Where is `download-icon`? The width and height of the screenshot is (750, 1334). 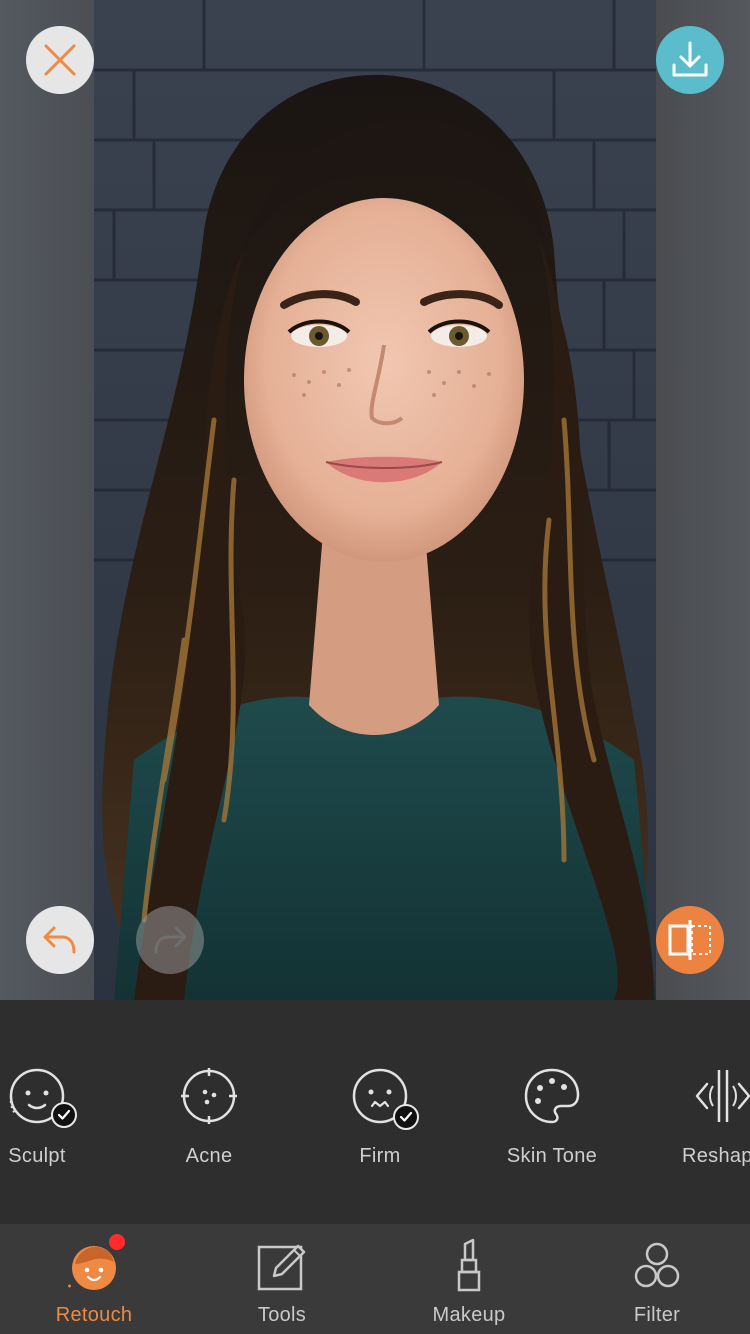 download-icon is located at coordinates (690, 59).